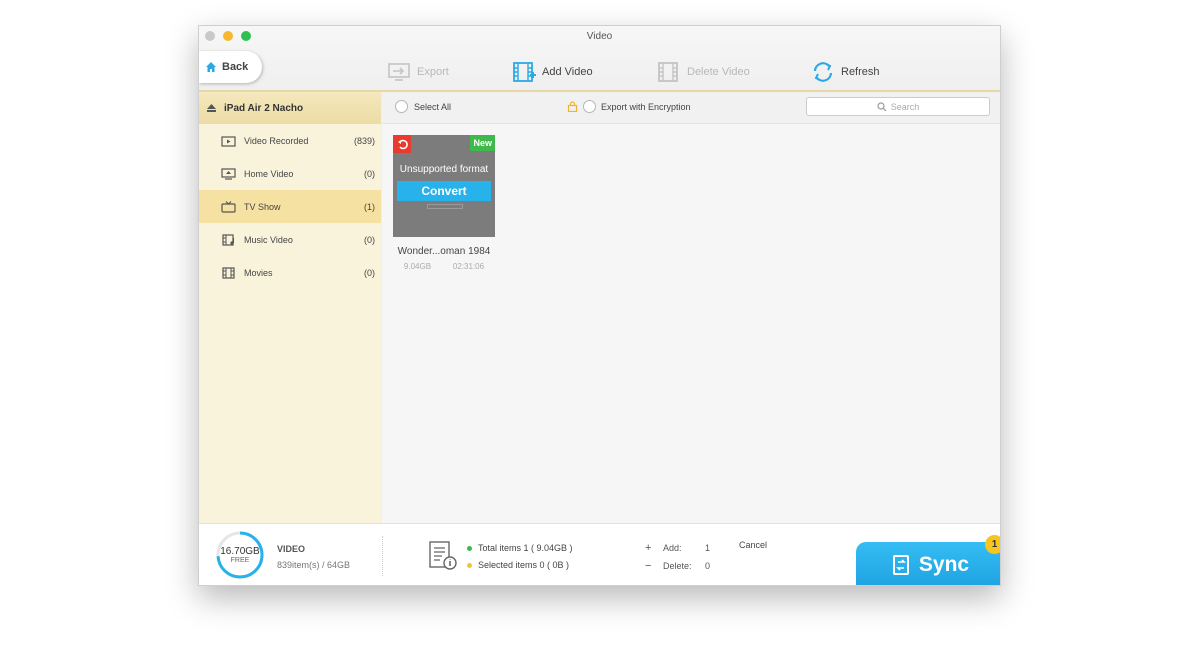 The image size is (1200, 650). Describe the element at coordinates (228, 206) in the screenshot. I see `tv-icon` at that location.